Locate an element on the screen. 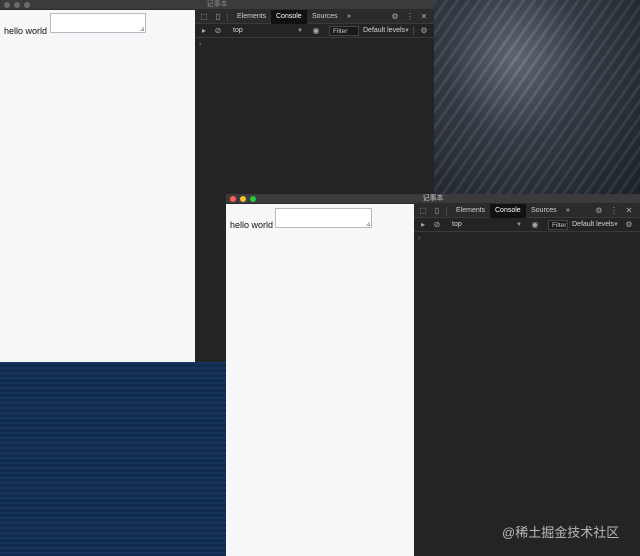 This screenshot has height=556, width=640. wallpaper-mountain is located at coordinates (537, 98).